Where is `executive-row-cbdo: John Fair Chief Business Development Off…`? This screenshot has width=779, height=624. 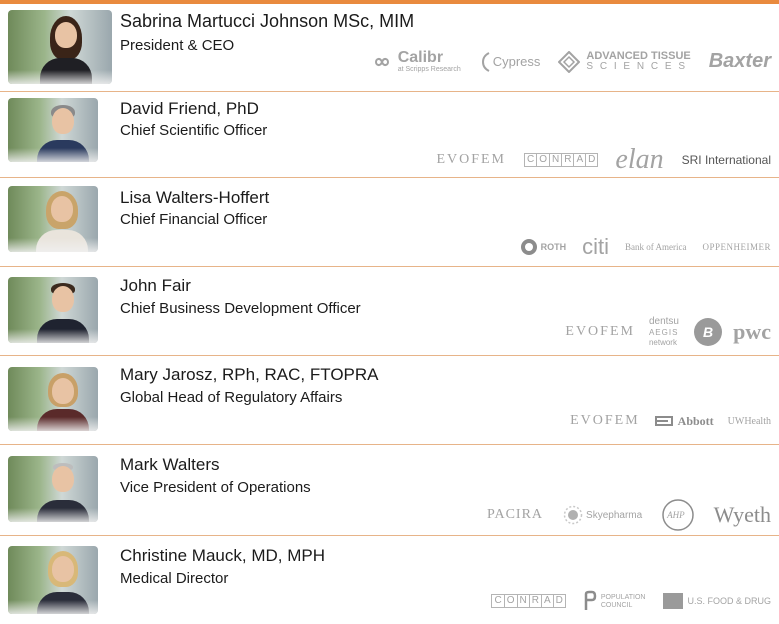 executive-row-cbdo: John Fair Chief Business Development Off… is located at coordinates (389, 311).